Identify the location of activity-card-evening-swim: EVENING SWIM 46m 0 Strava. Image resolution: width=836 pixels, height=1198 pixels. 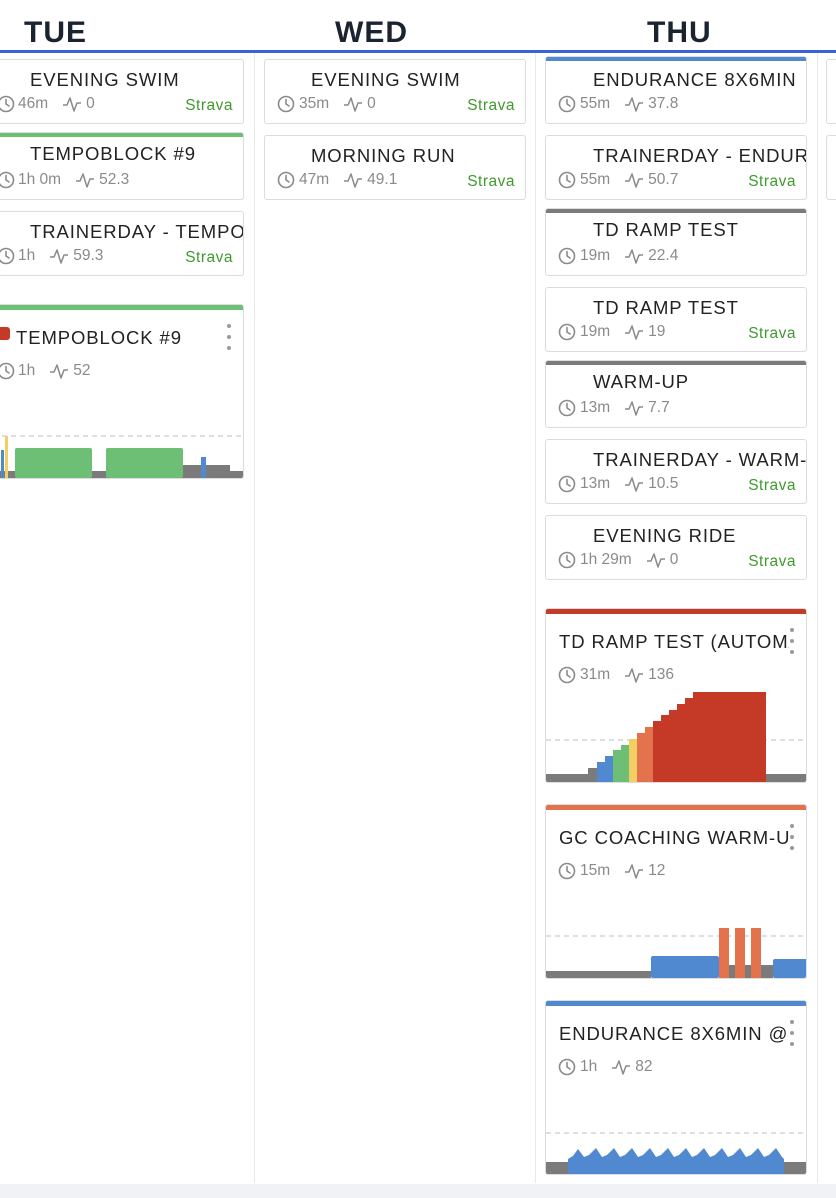
(122, 91).